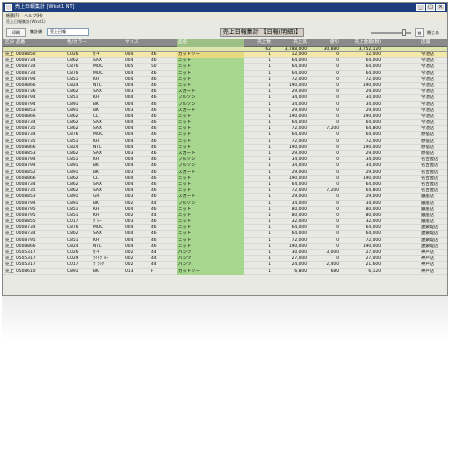 The width and height of the screenshot is (450, 450). What do you see at coordinates (36, 31) in the screenshot?
I see `sort-label: 集計順` at bounding box center [36, 31].